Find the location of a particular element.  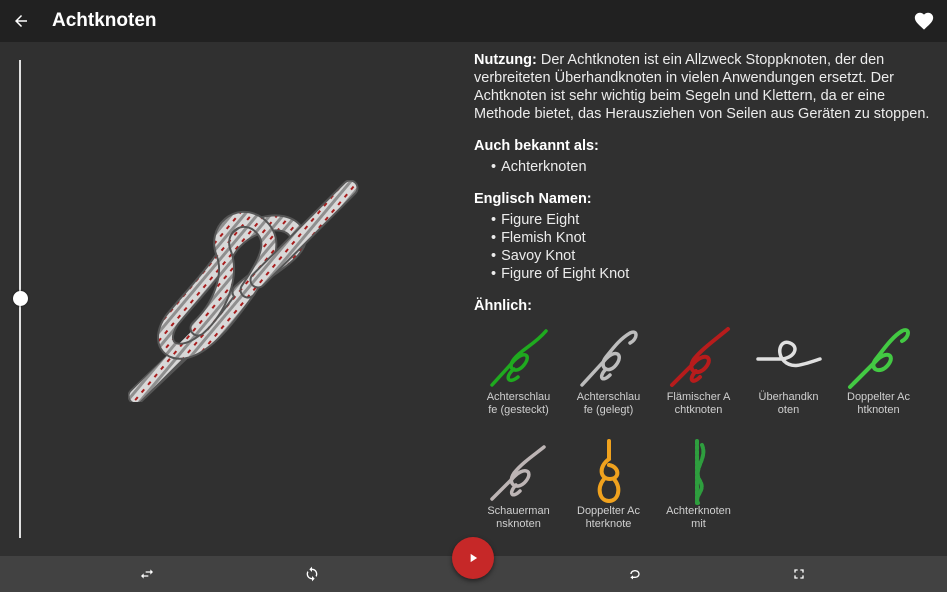

page-title: Achtknoten is located at coordinates (104, 20).